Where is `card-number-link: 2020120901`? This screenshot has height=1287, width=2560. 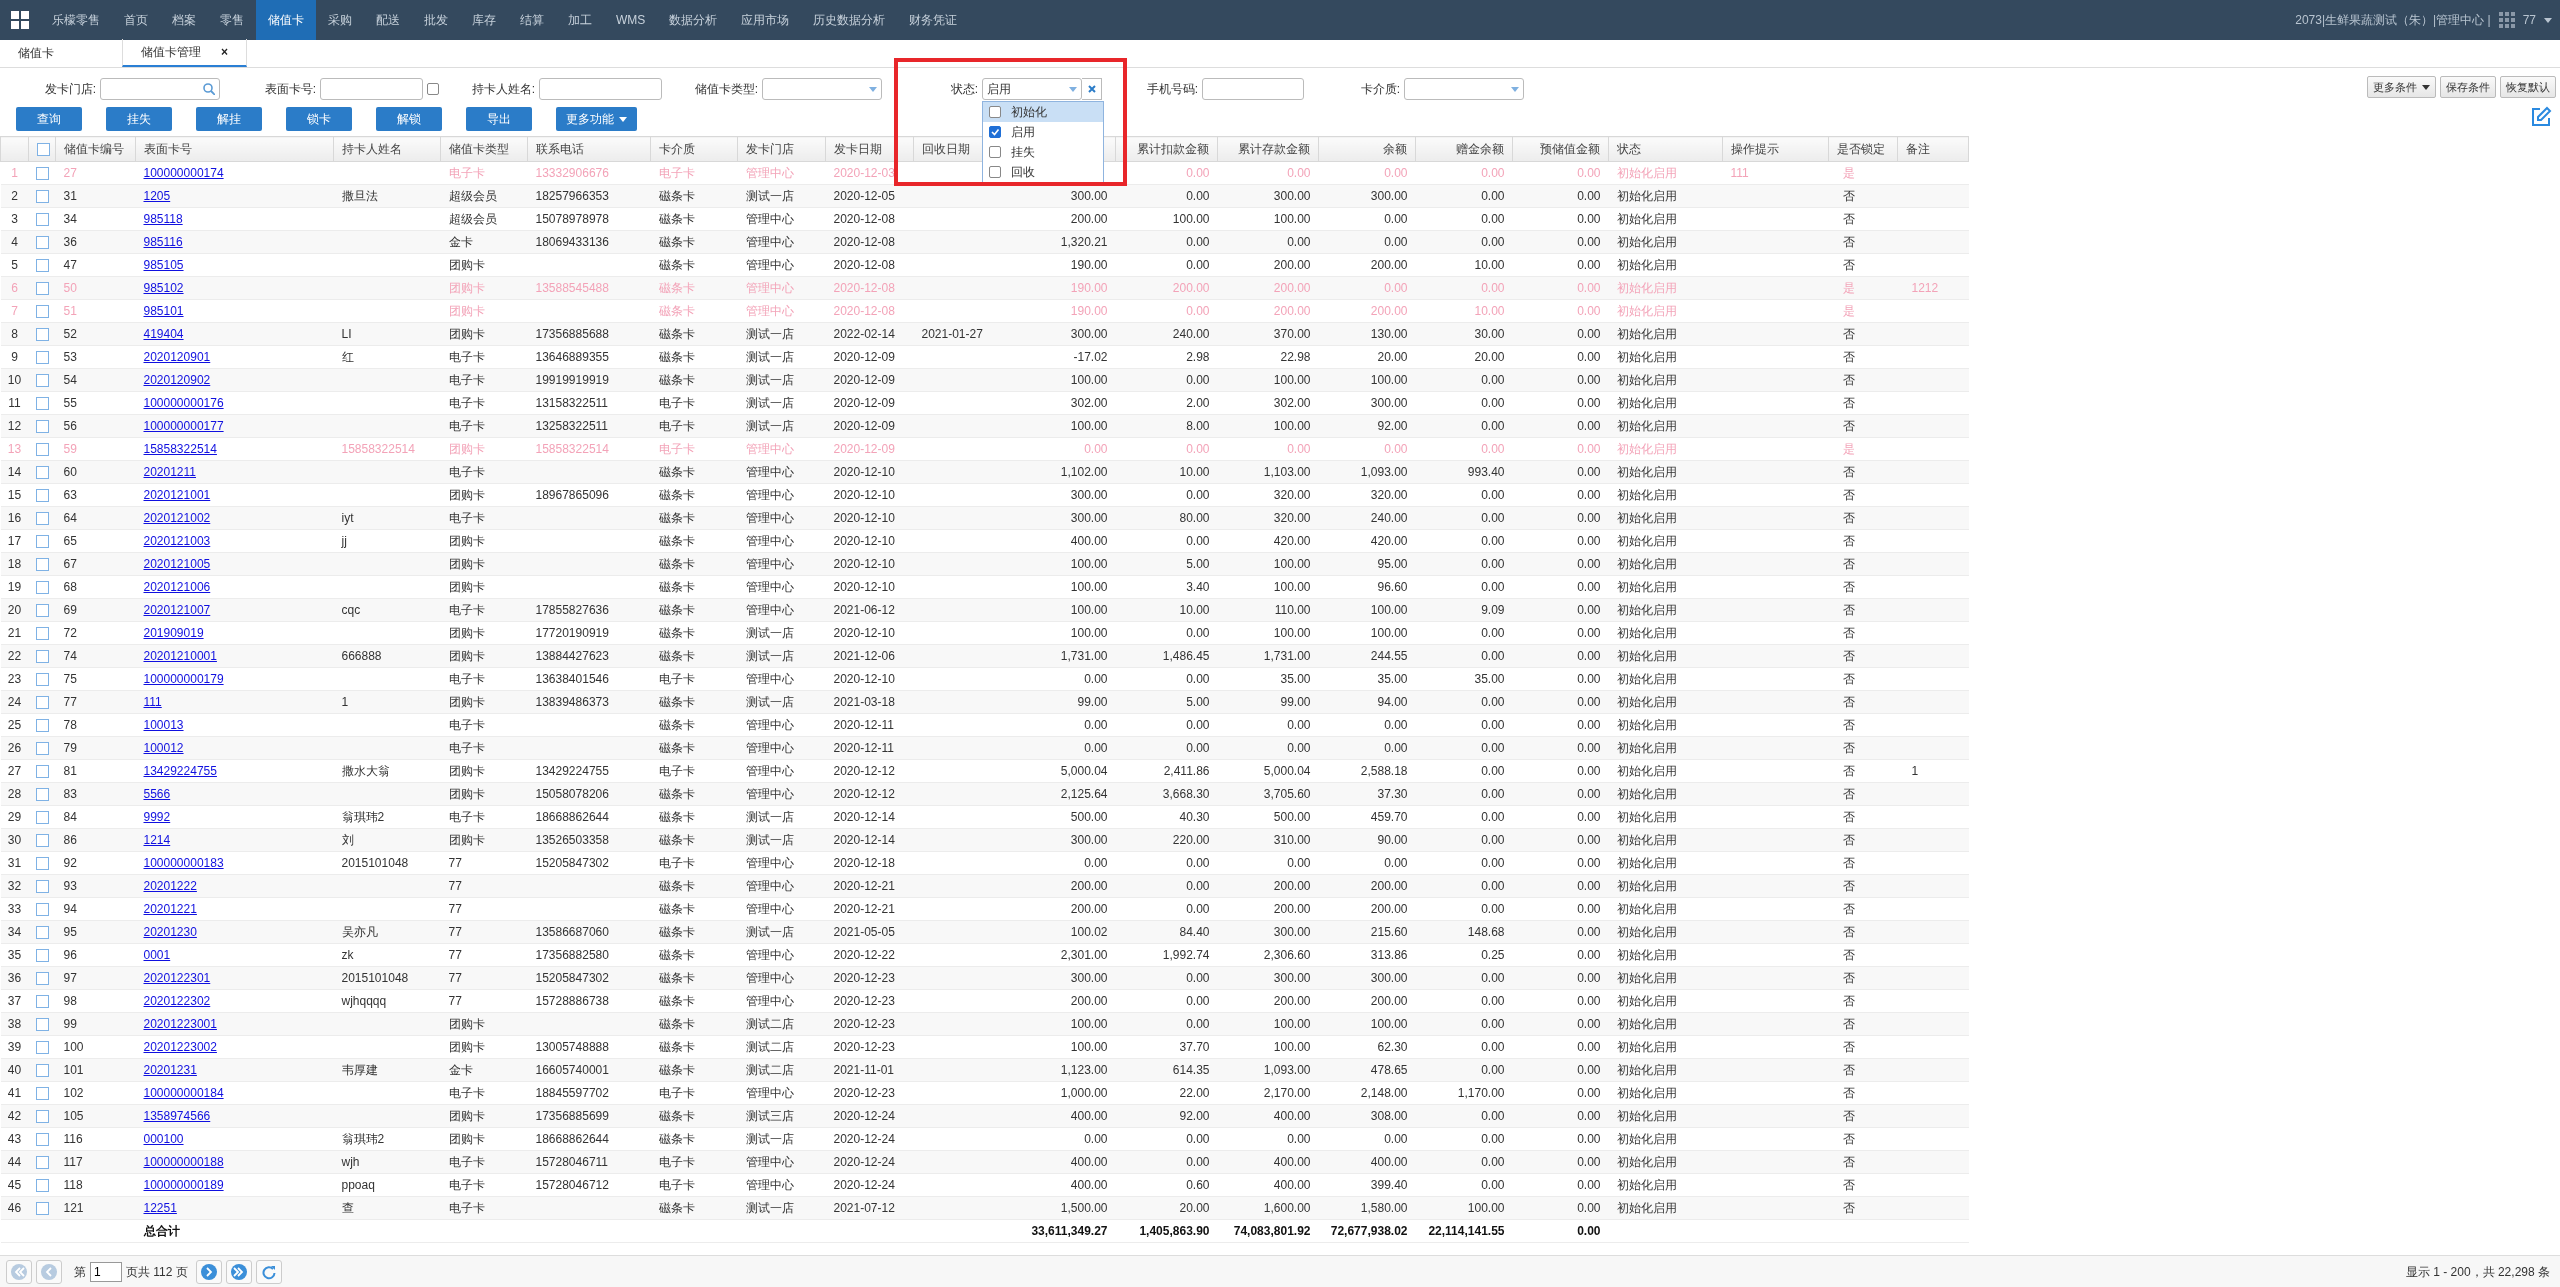
card-number-link: 2020120901 is located at coordinates (177, 357).